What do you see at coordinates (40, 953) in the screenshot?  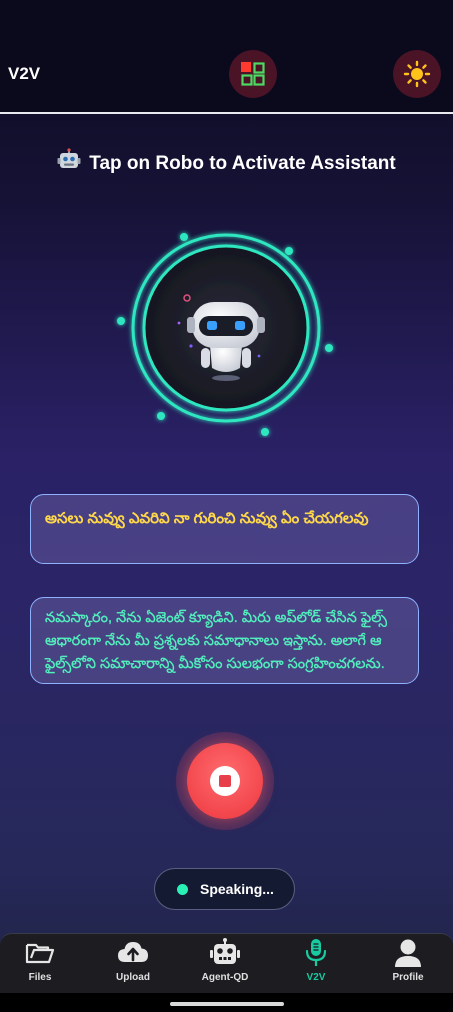 I see `folder-icon` at bounding box center [40, 953].